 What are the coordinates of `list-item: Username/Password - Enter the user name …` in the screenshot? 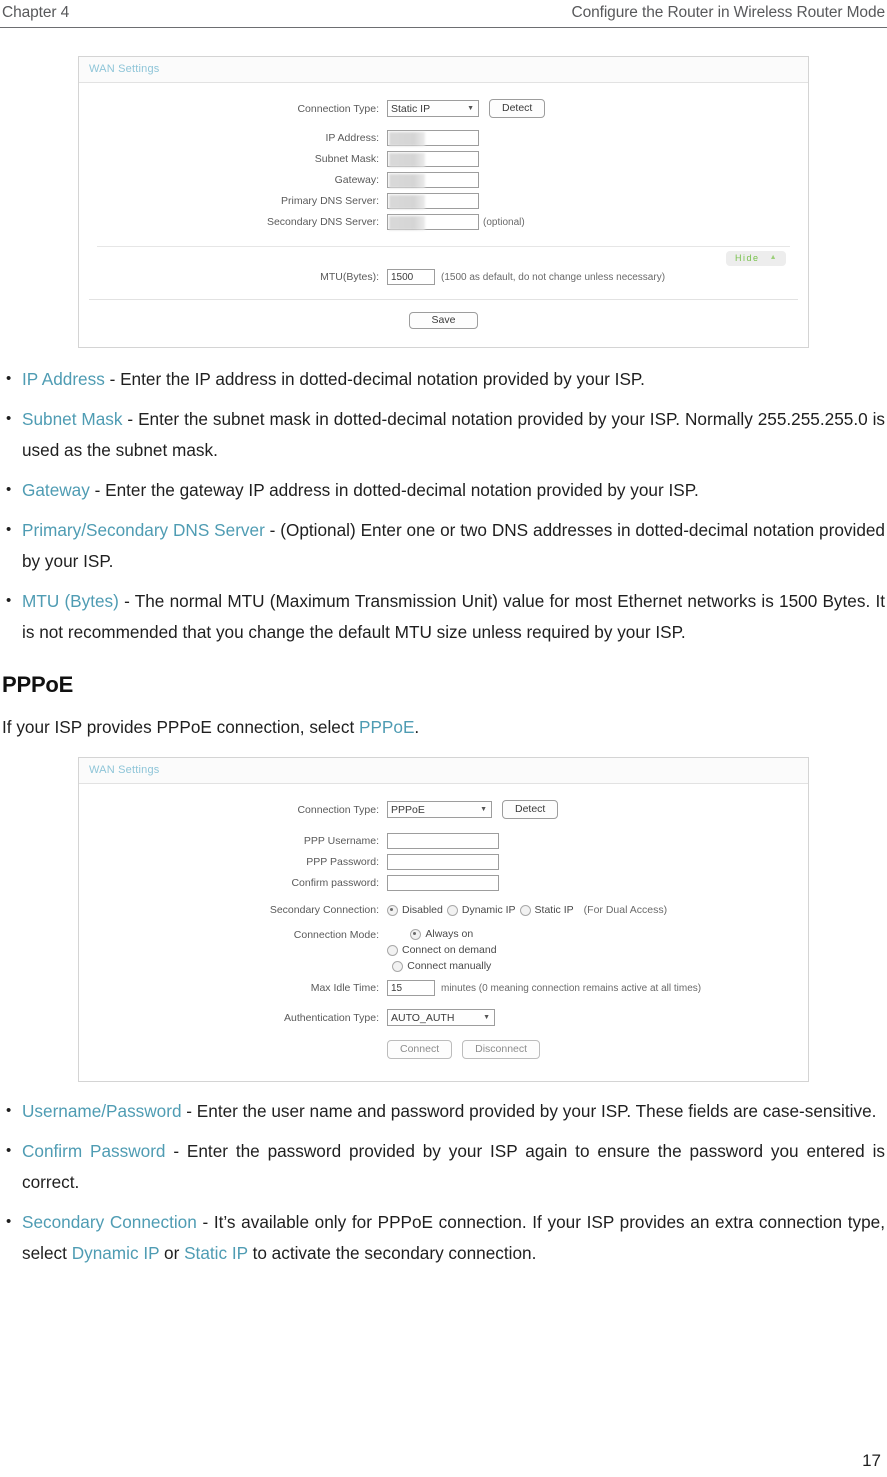 It's located at (443, 1111).